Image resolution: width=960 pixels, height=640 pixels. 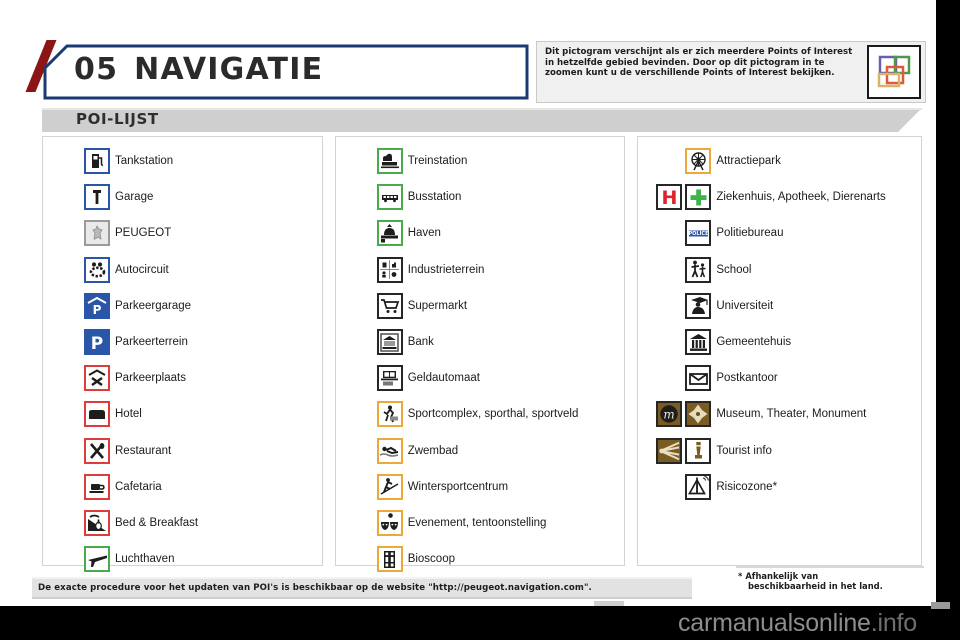 I want to click on warning-triangle-icon, so click(x=698, y=486).